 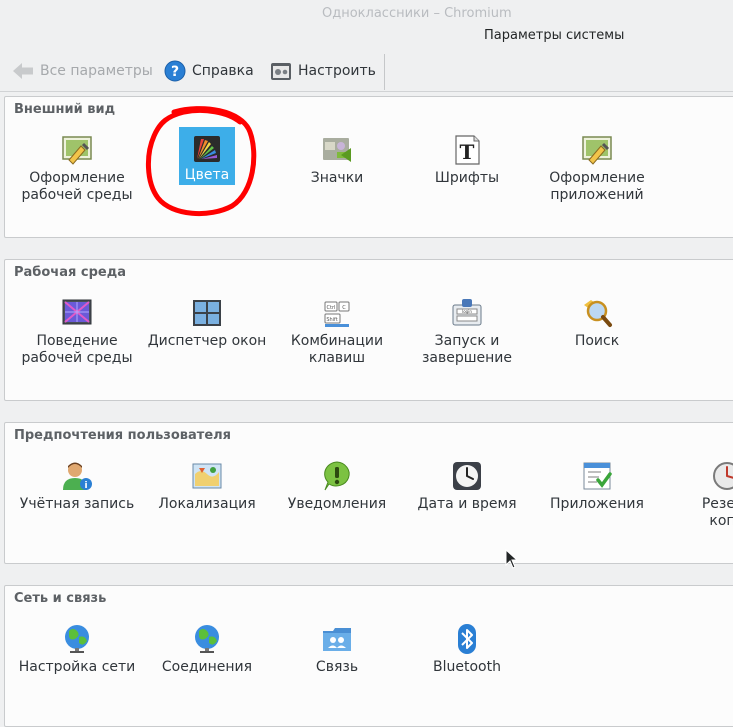 I want to click on svg-text: T, so click(x=467, y=152).